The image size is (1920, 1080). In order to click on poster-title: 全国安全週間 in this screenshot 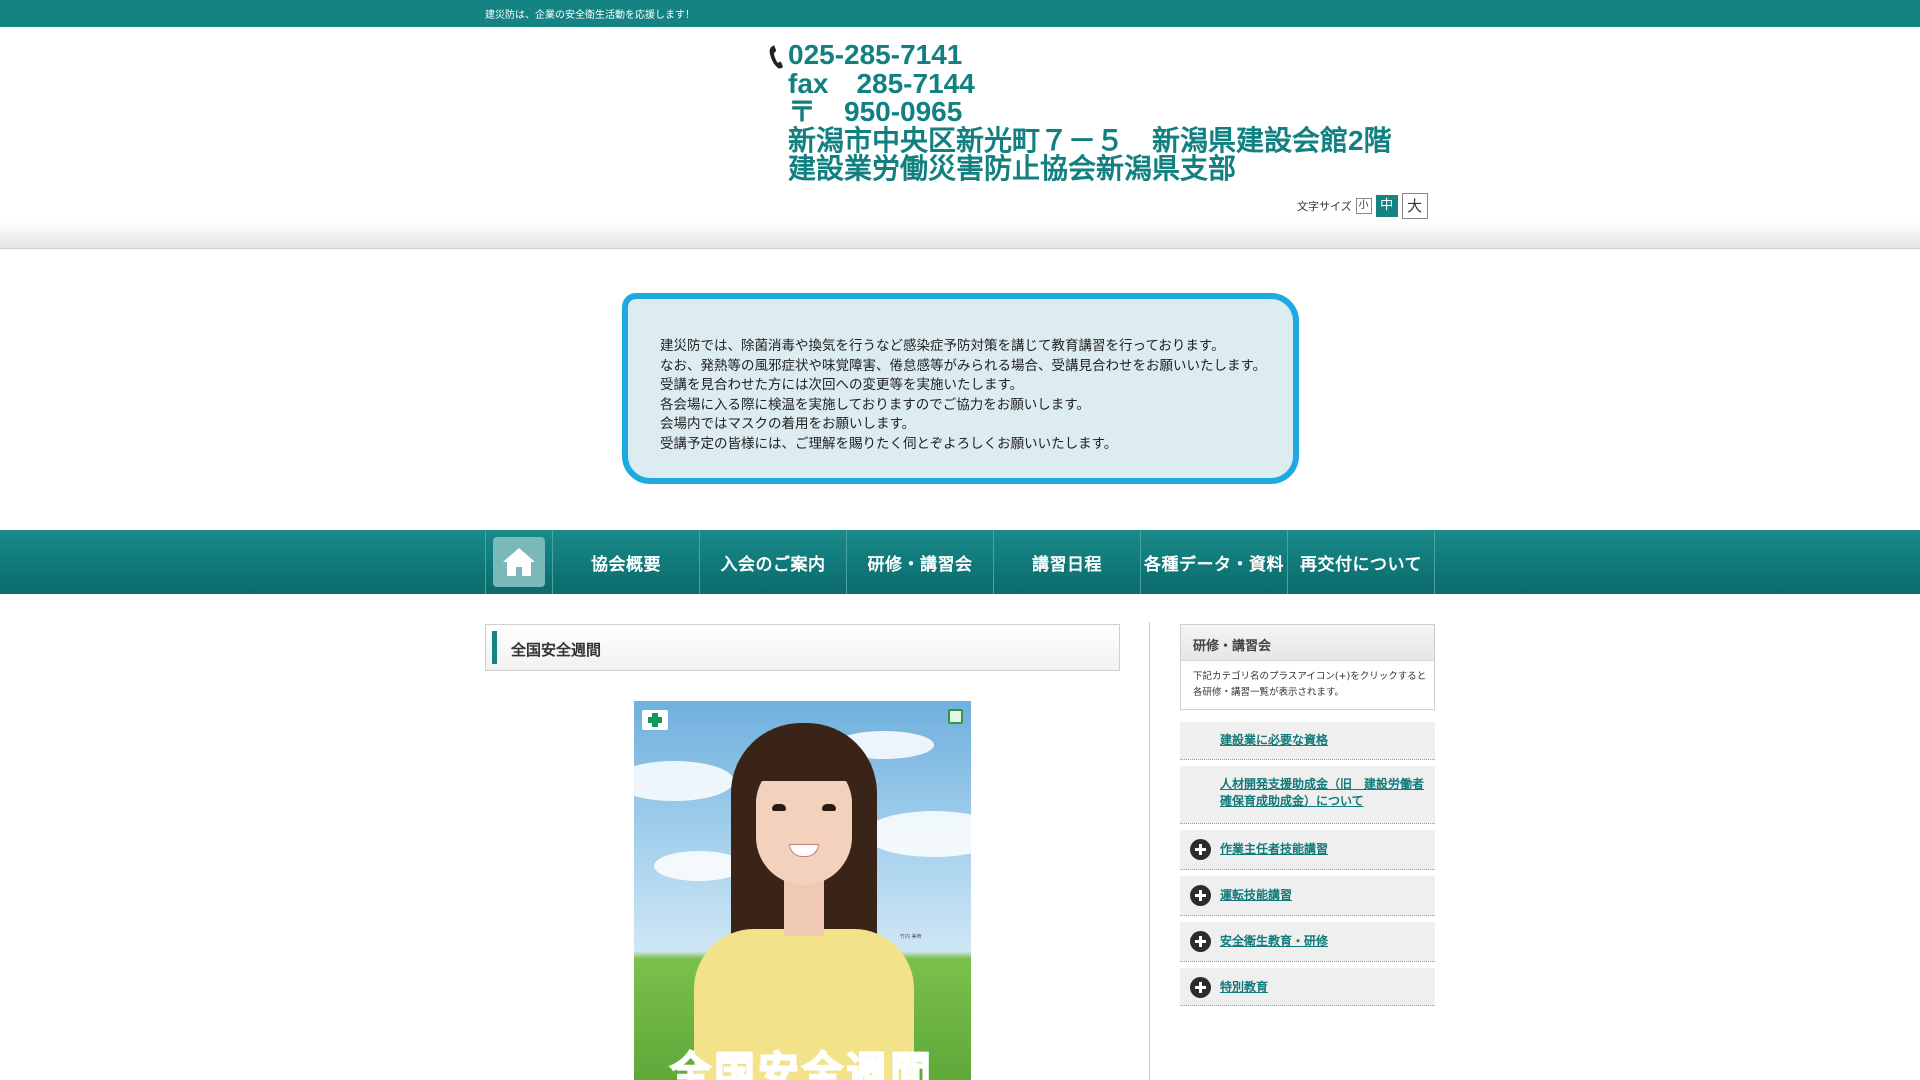, I will do `click(802, 1064)`.